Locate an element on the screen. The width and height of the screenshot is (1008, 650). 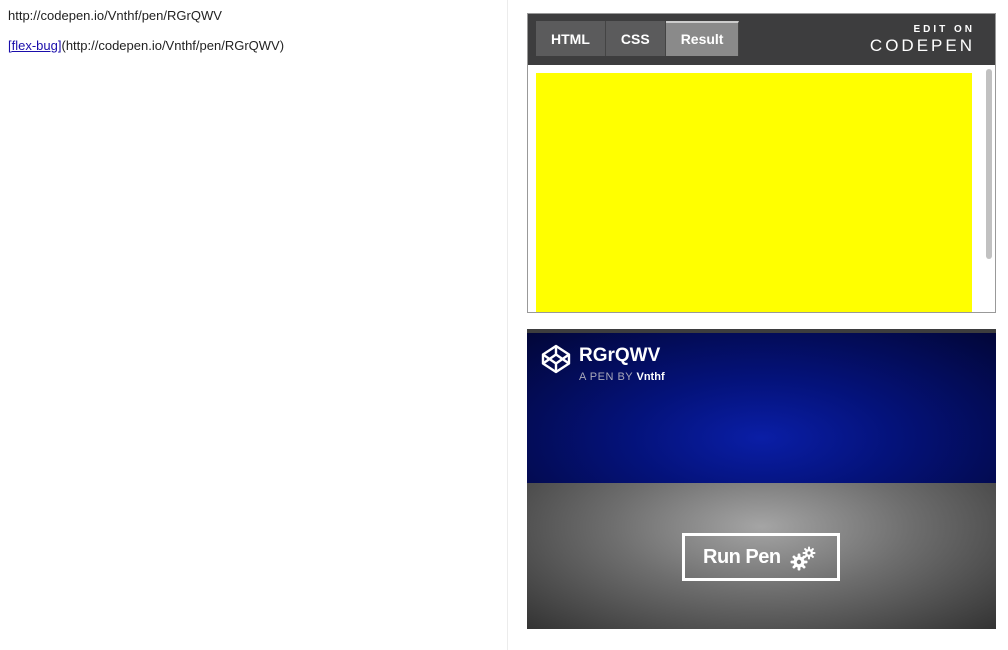
tab-css: CSS is located at coordinates (635, 38).